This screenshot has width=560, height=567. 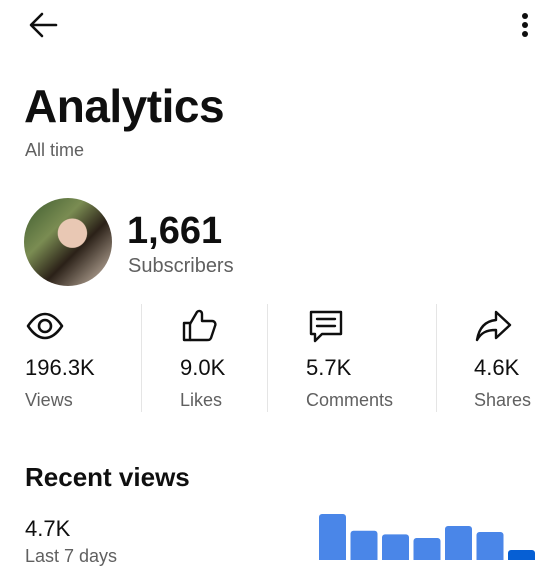 I want to click on stat-label: Views, so click(x=49, y=400).